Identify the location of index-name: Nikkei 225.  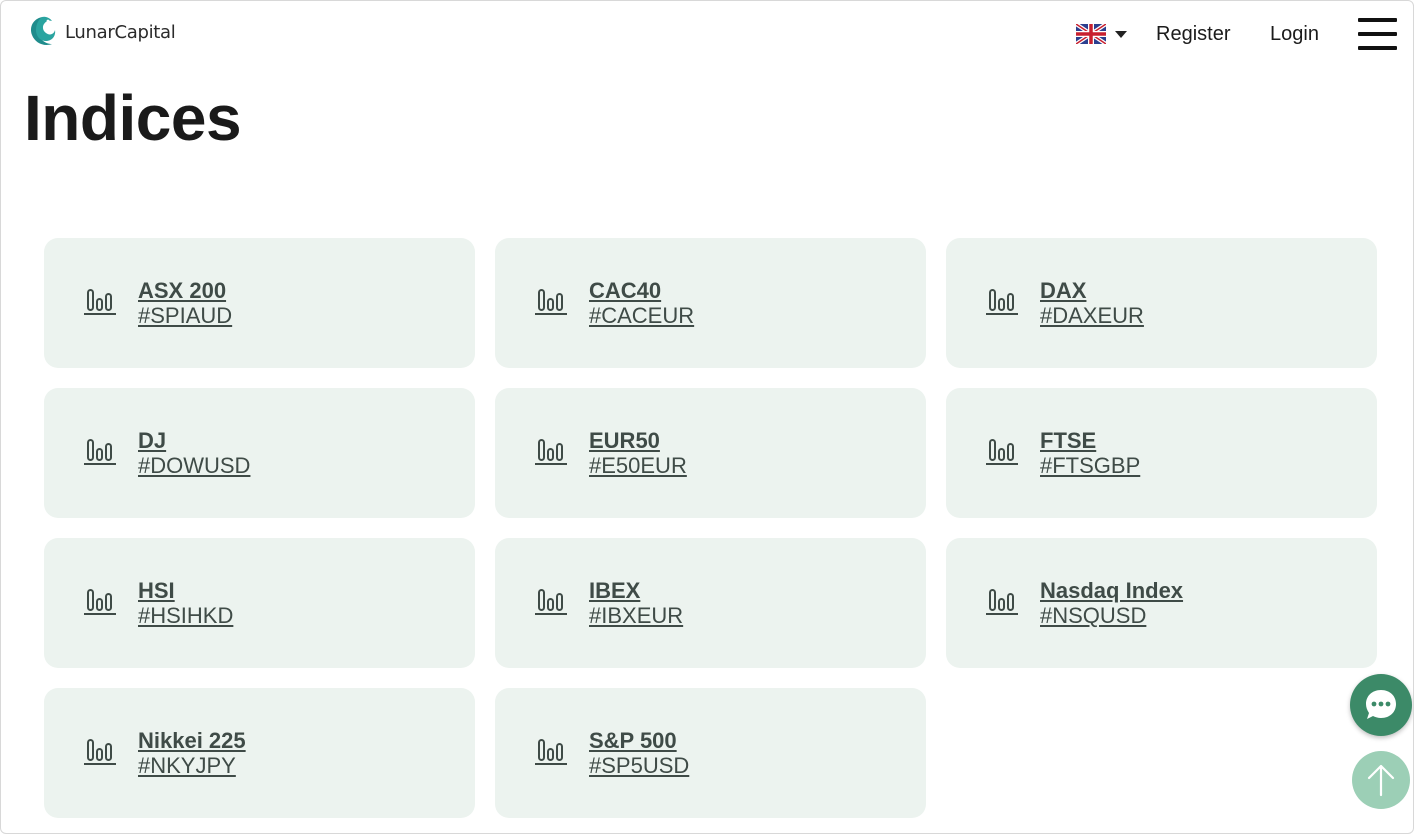
(192, 740).